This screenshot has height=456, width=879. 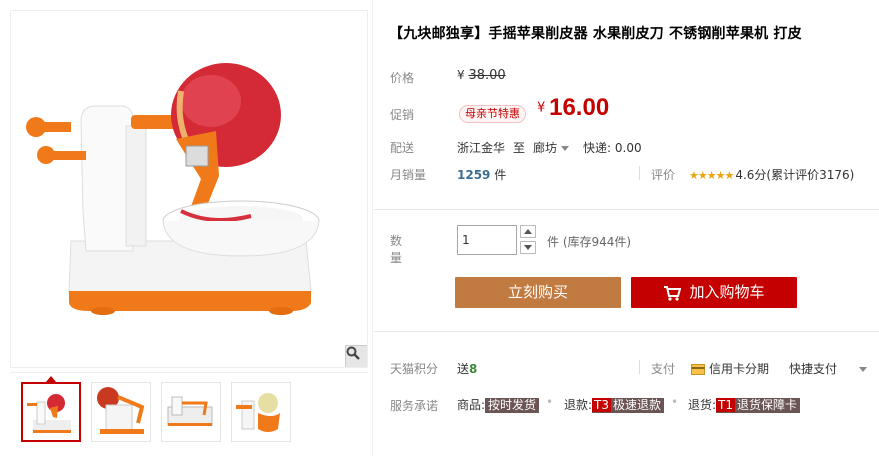 I want to click on buy-now-button: 立刻购买, so click(x=538, y=292).